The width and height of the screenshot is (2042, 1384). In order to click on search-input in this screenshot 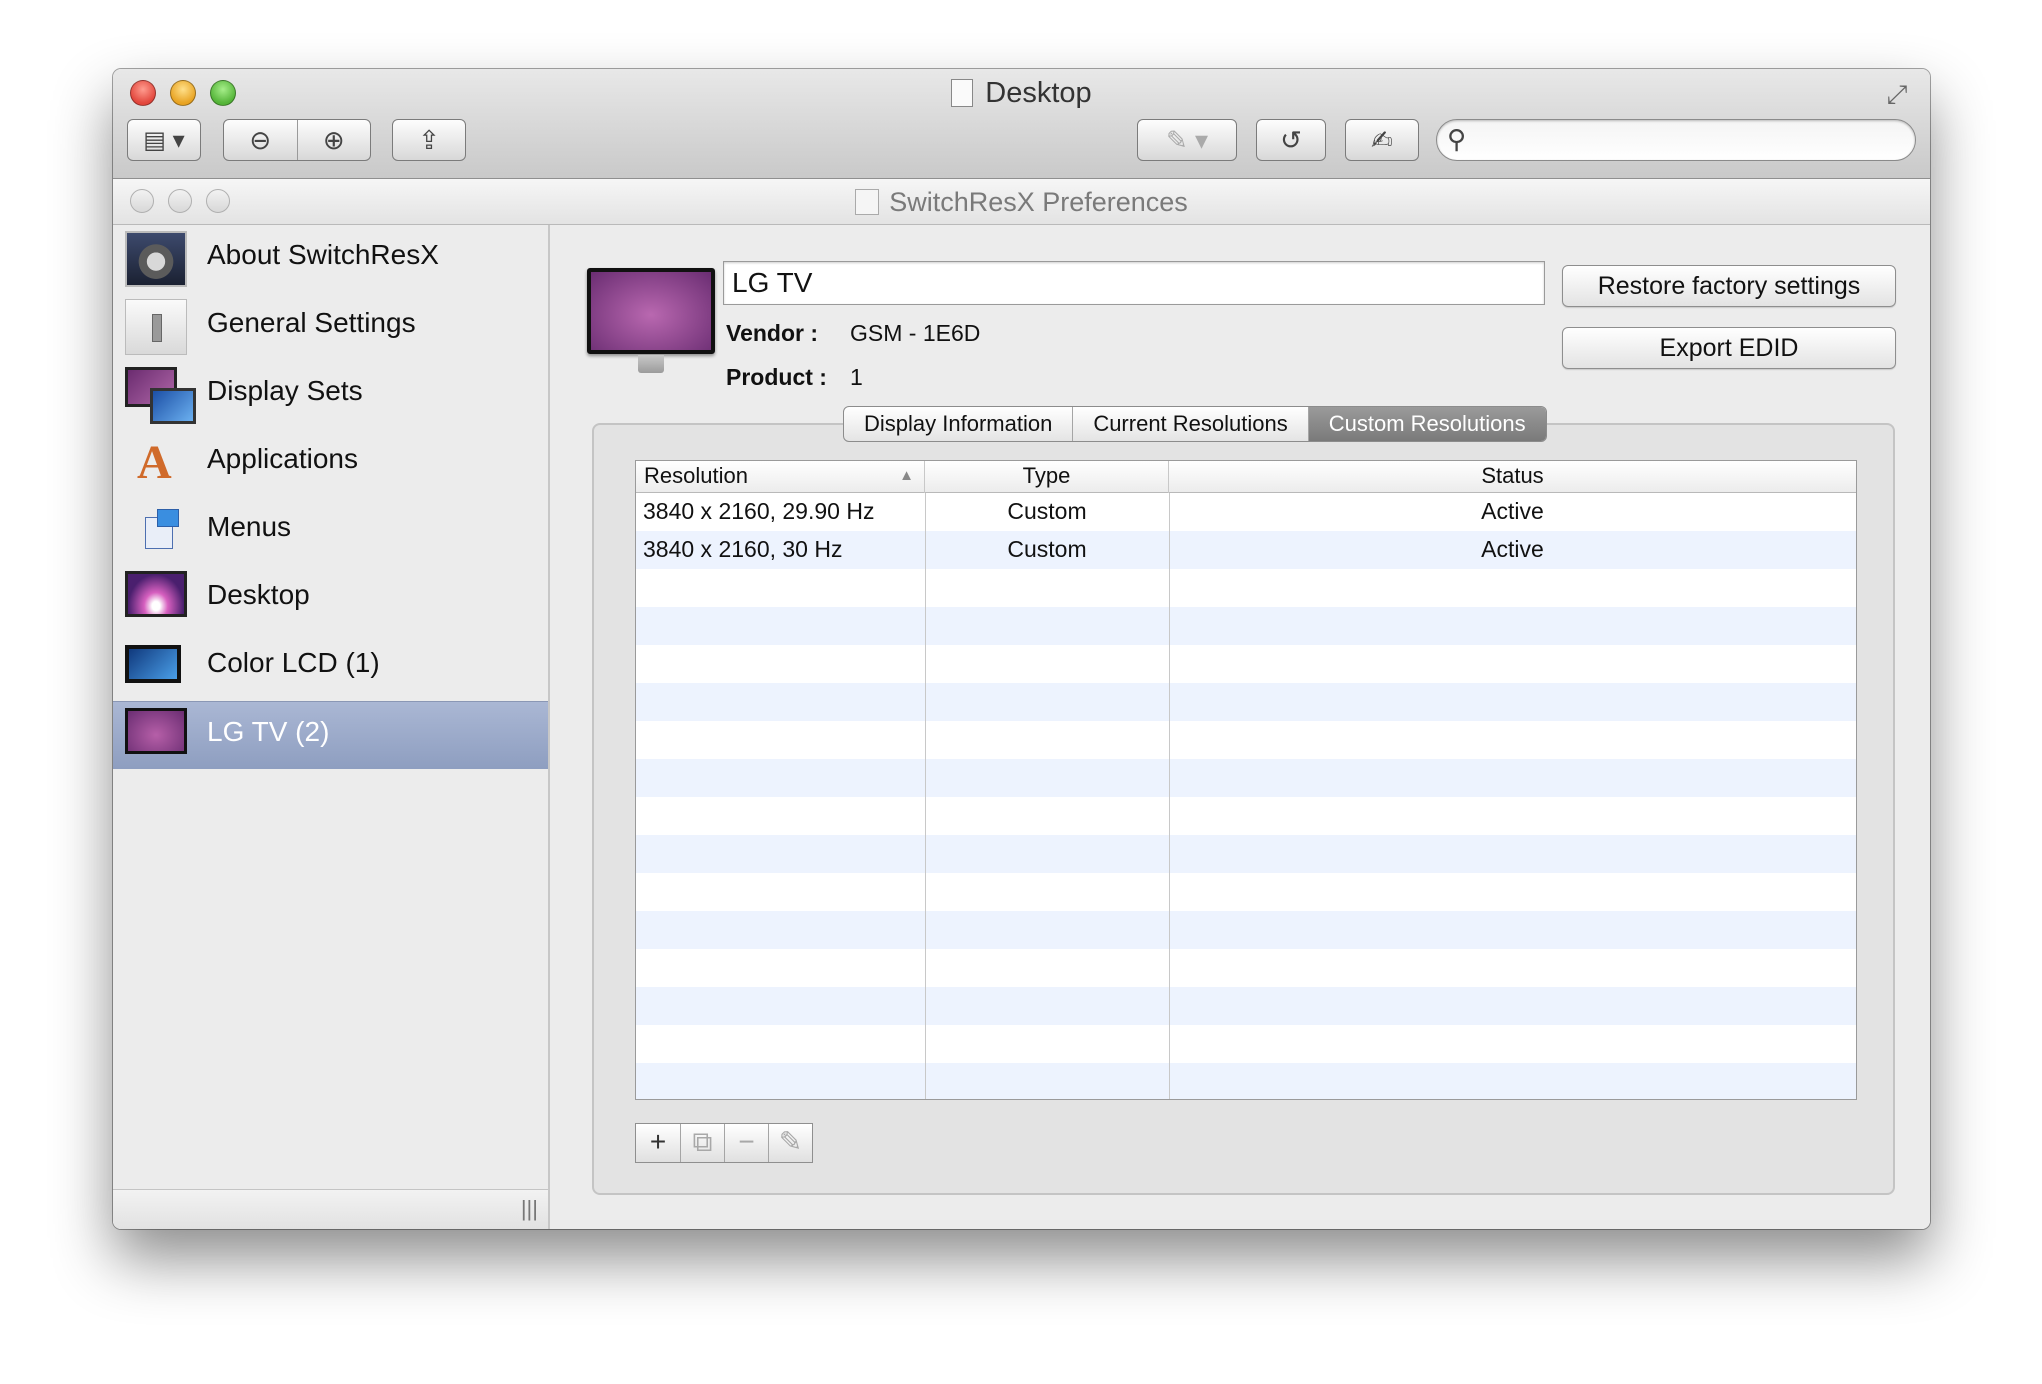, I will do `click(1691, 140)`.